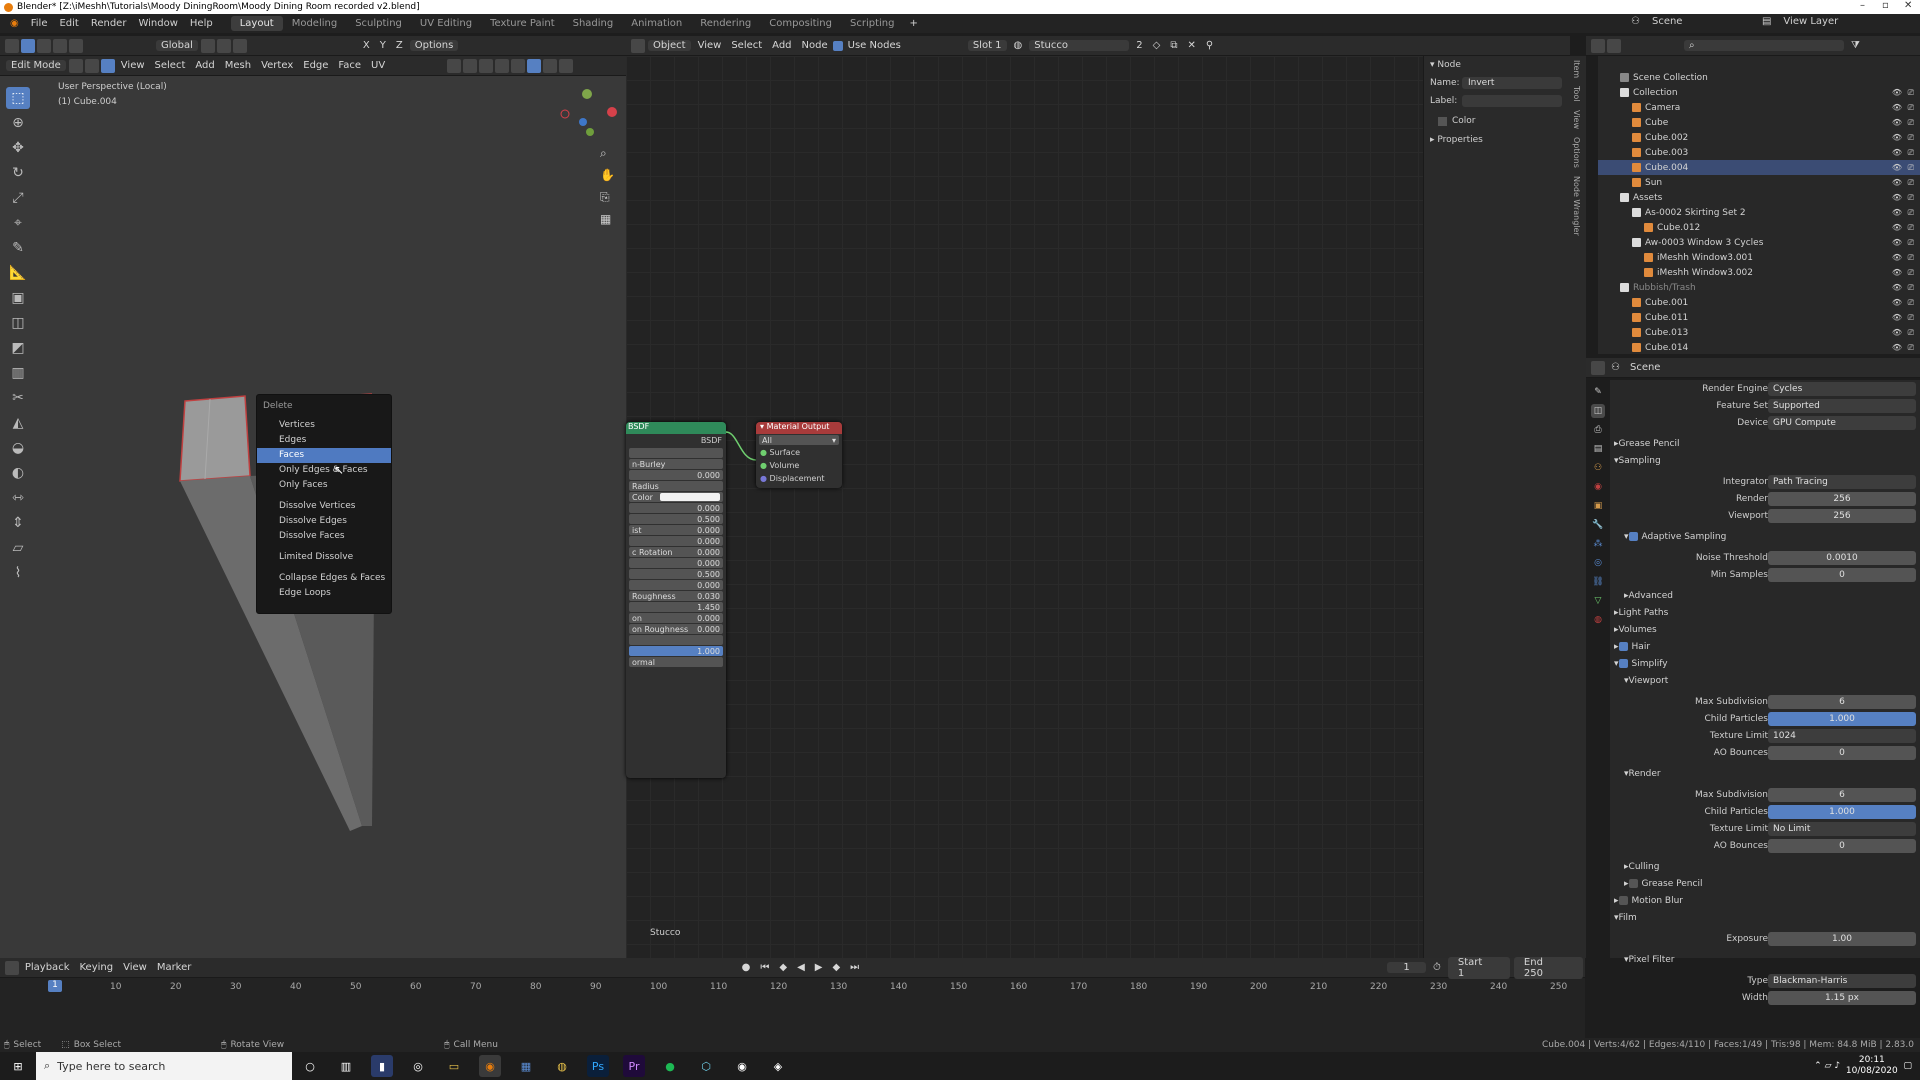 This screenshot has width=1920, height=1080. Describe the element at coordinates (746, 45) in the screenshot. I see `node-menu-select: Select` at that location.